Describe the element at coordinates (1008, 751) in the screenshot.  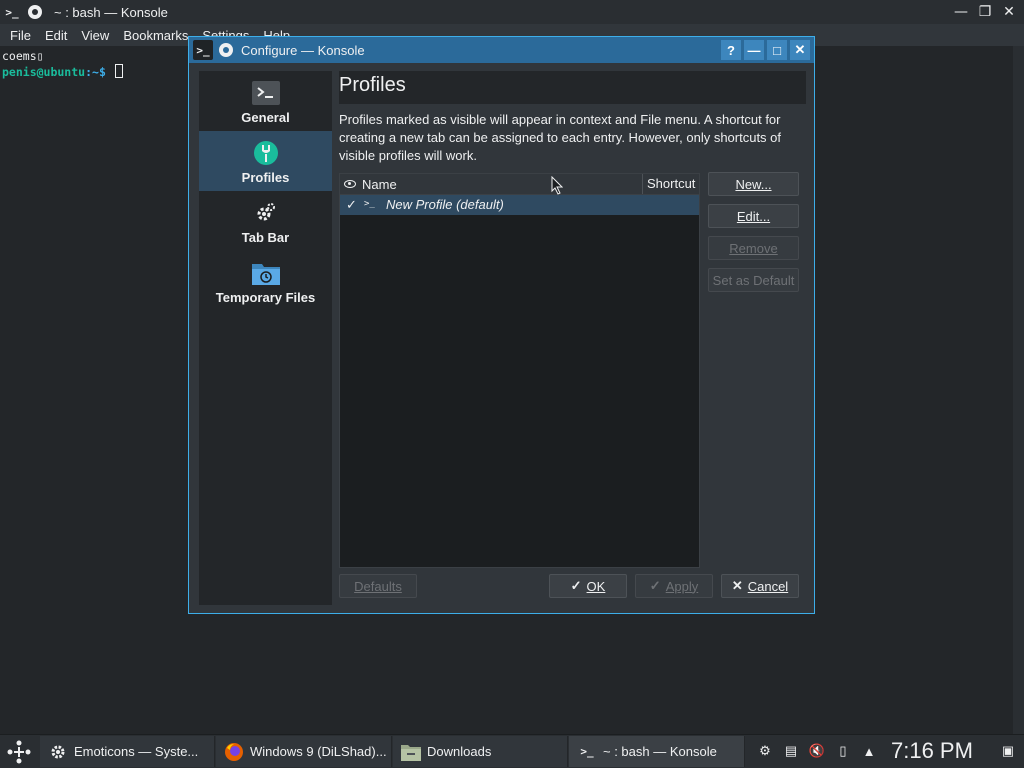
I see `show-desktop-icon: ▣` at that location.